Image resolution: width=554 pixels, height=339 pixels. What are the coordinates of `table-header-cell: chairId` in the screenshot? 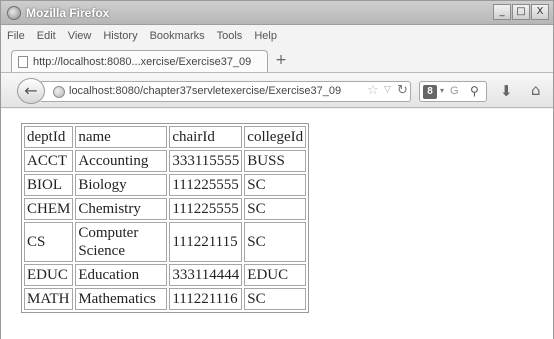 It's located at (206, 137).